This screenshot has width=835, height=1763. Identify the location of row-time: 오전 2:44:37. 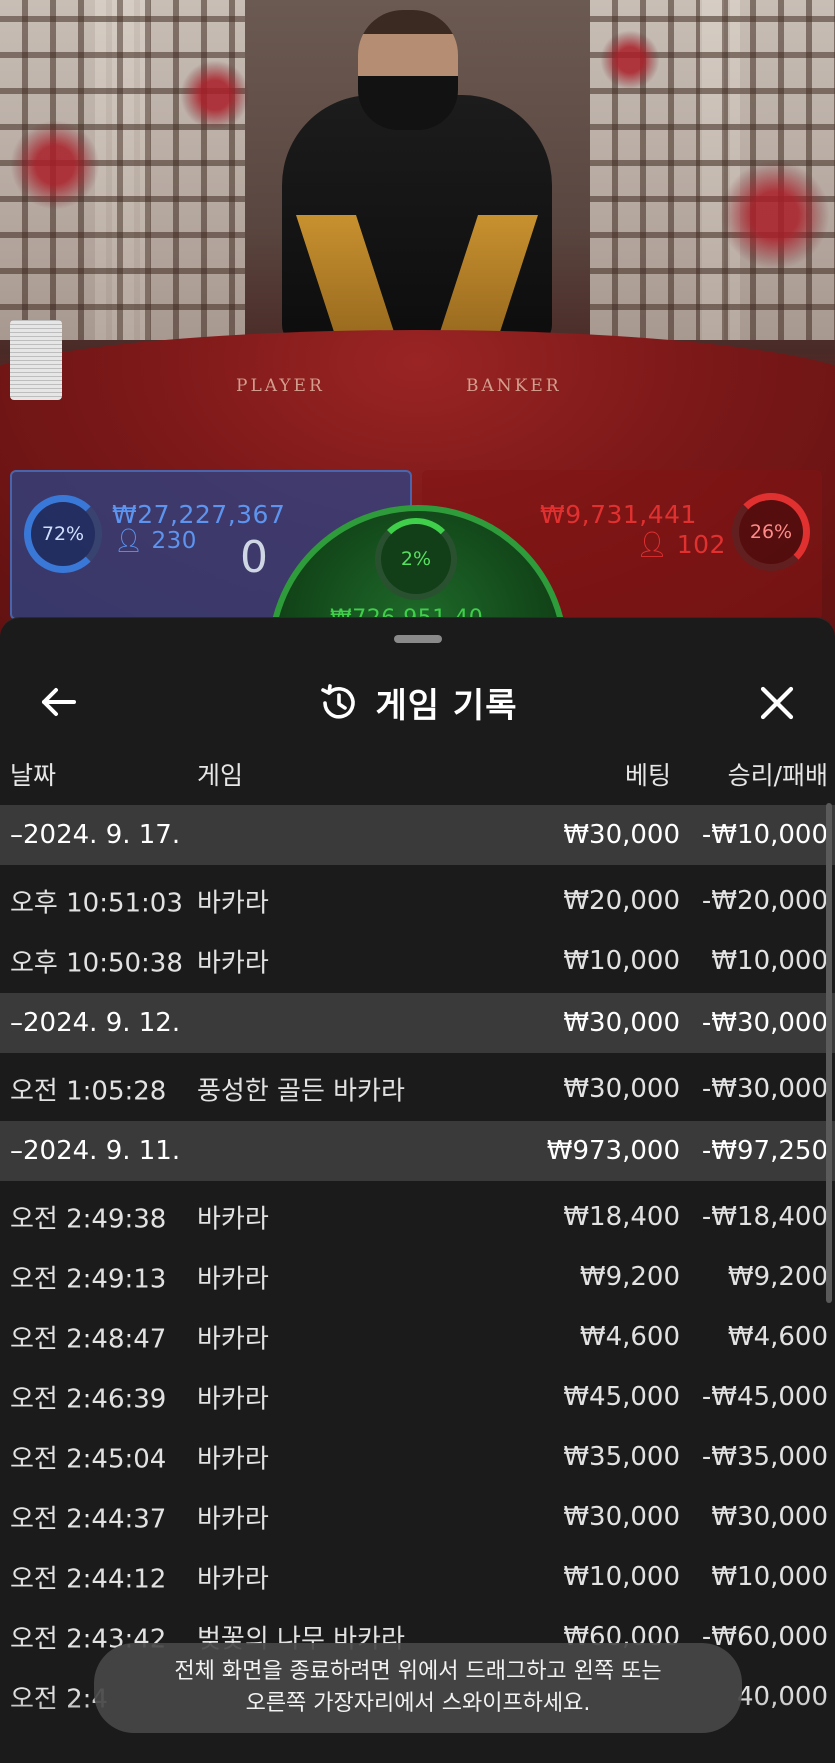
(88, 1519).